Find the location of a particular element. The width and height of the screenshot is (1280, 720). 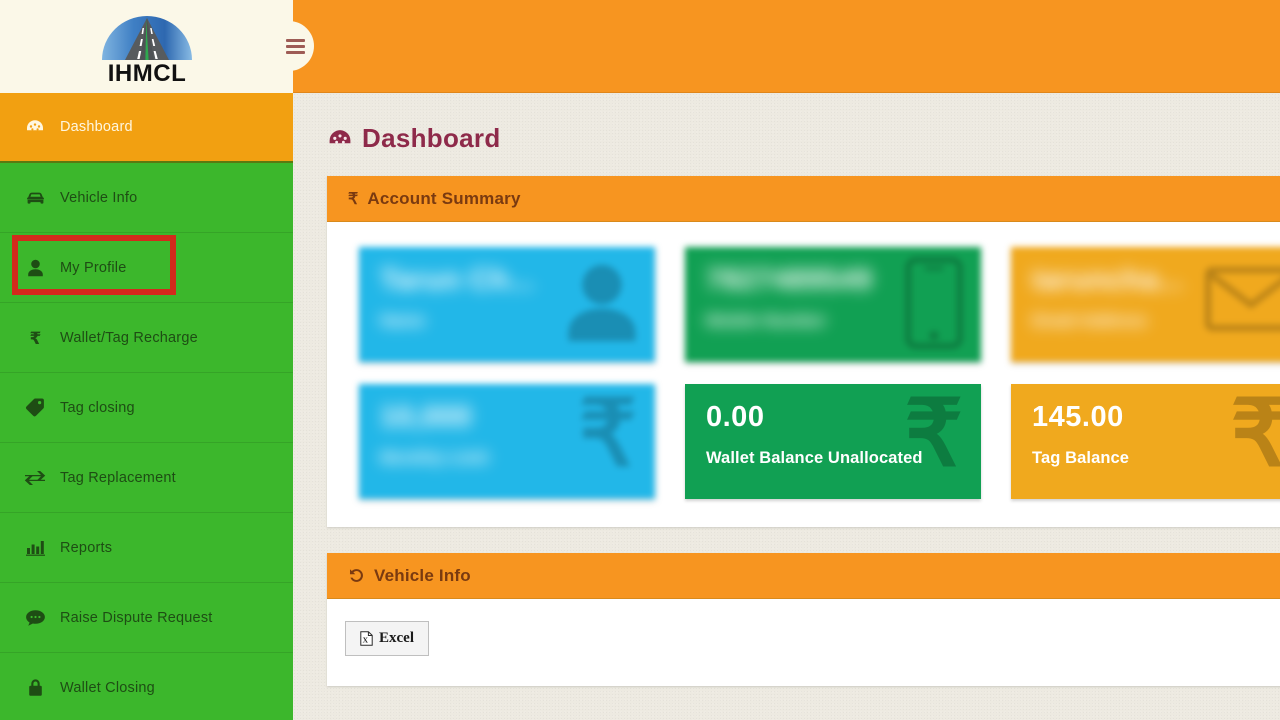

sidebar-item-vehicle-info: Vehicle Info is located at coordinates (146, 198).